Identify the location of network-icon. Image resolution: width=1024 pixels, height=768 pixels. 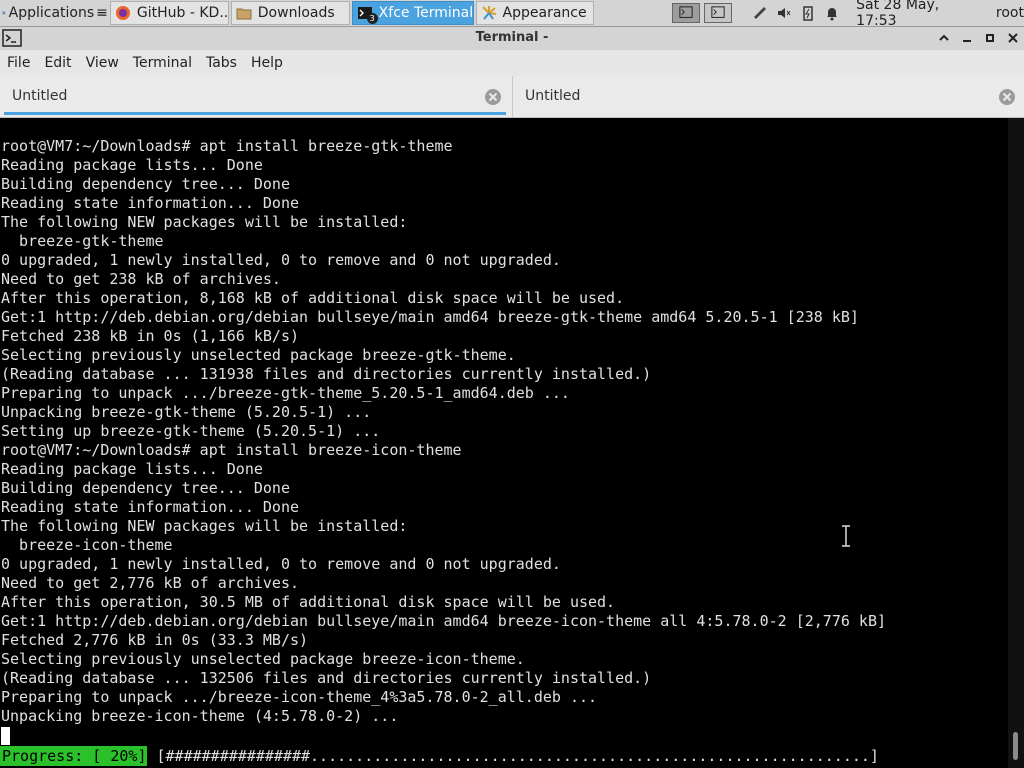
(760, 13).